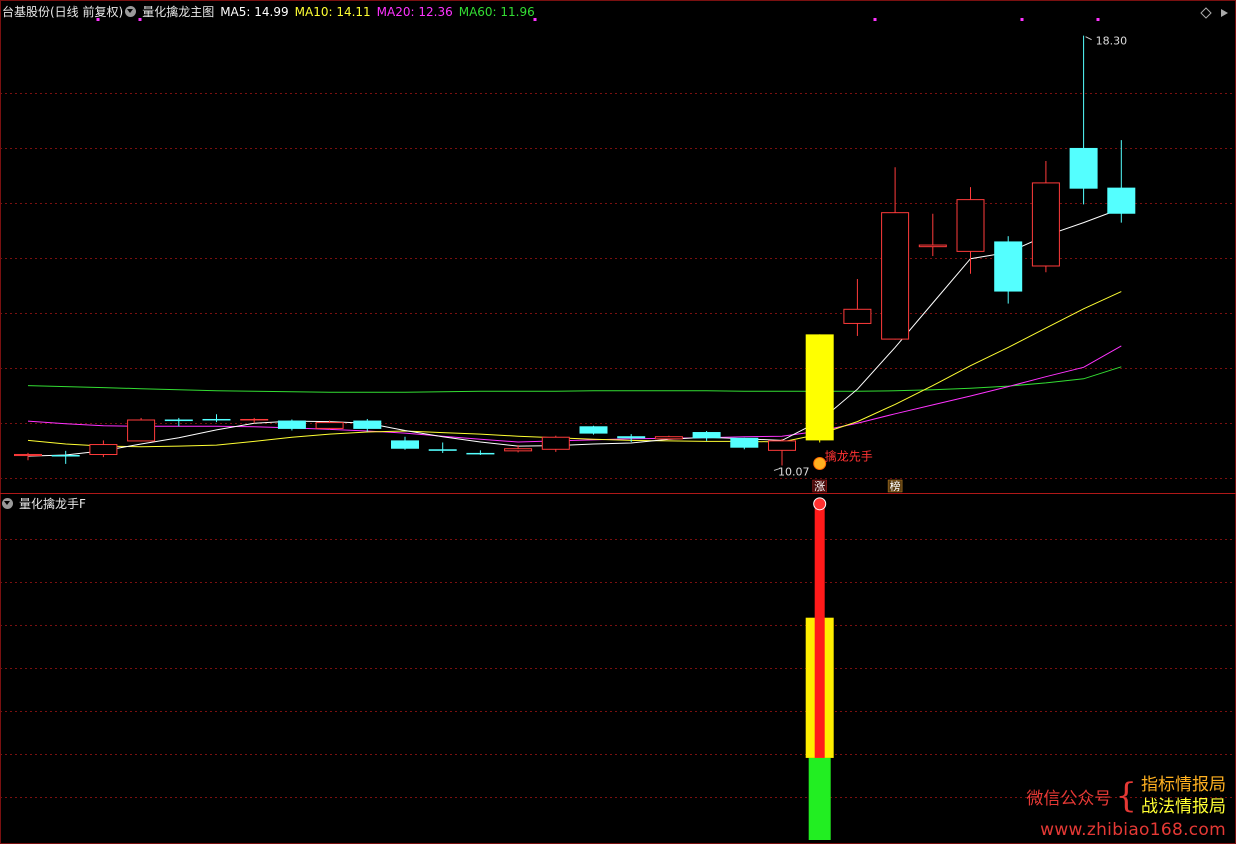 The height and width of the screenshot is (844, 1236). I want to click on watermark-name2: 战法情报局, so click(1183, 807).